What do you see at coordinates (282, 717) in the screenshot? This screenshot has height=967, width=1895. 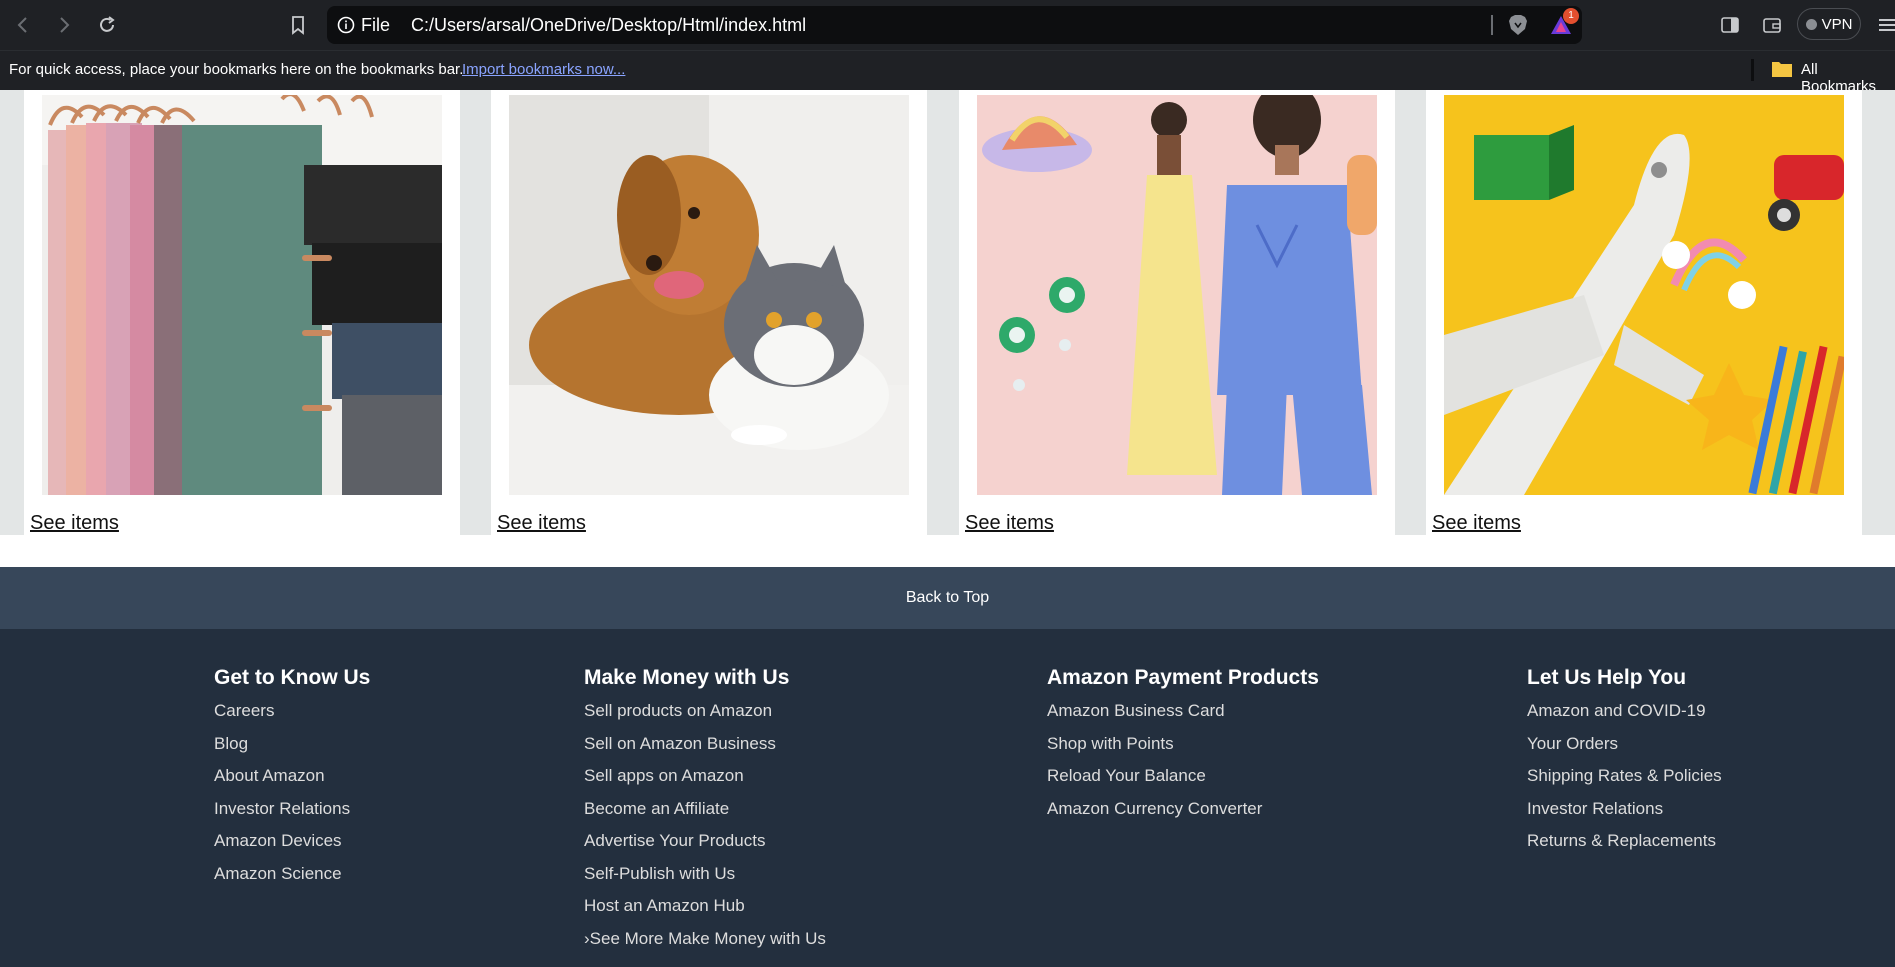 I see `footer-link: Careers` at bounding box center [282, 717].